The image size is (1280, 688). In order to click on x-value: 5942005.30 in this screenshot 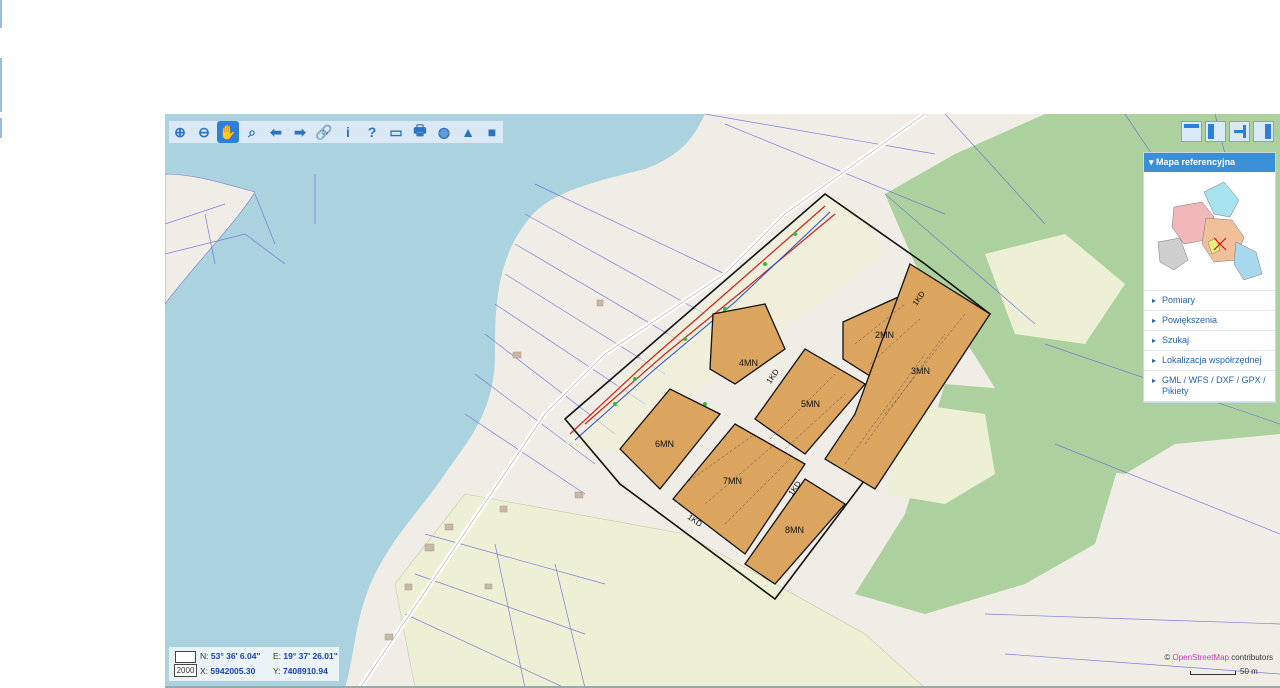, I will do `click(233, 671)`.